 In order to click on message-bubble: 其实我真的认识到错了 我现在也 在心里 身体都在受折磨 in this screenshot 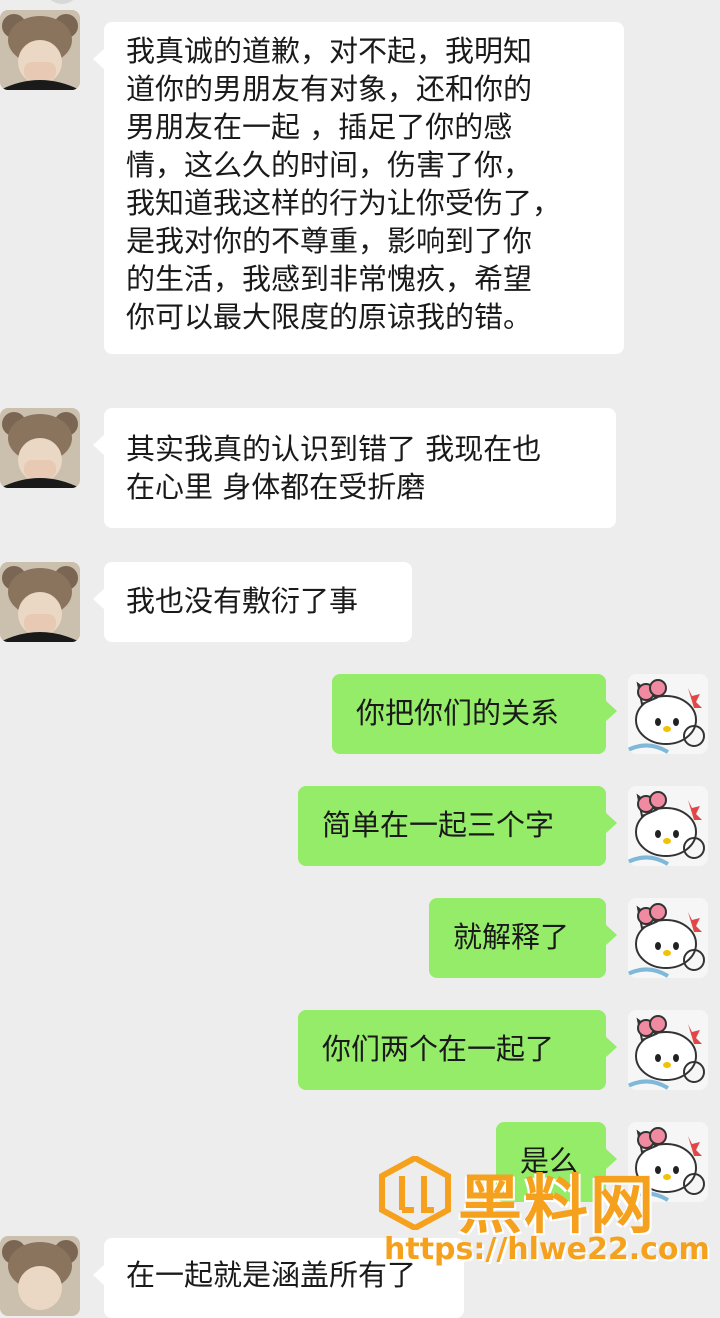, I will do `click(354, 468)`.